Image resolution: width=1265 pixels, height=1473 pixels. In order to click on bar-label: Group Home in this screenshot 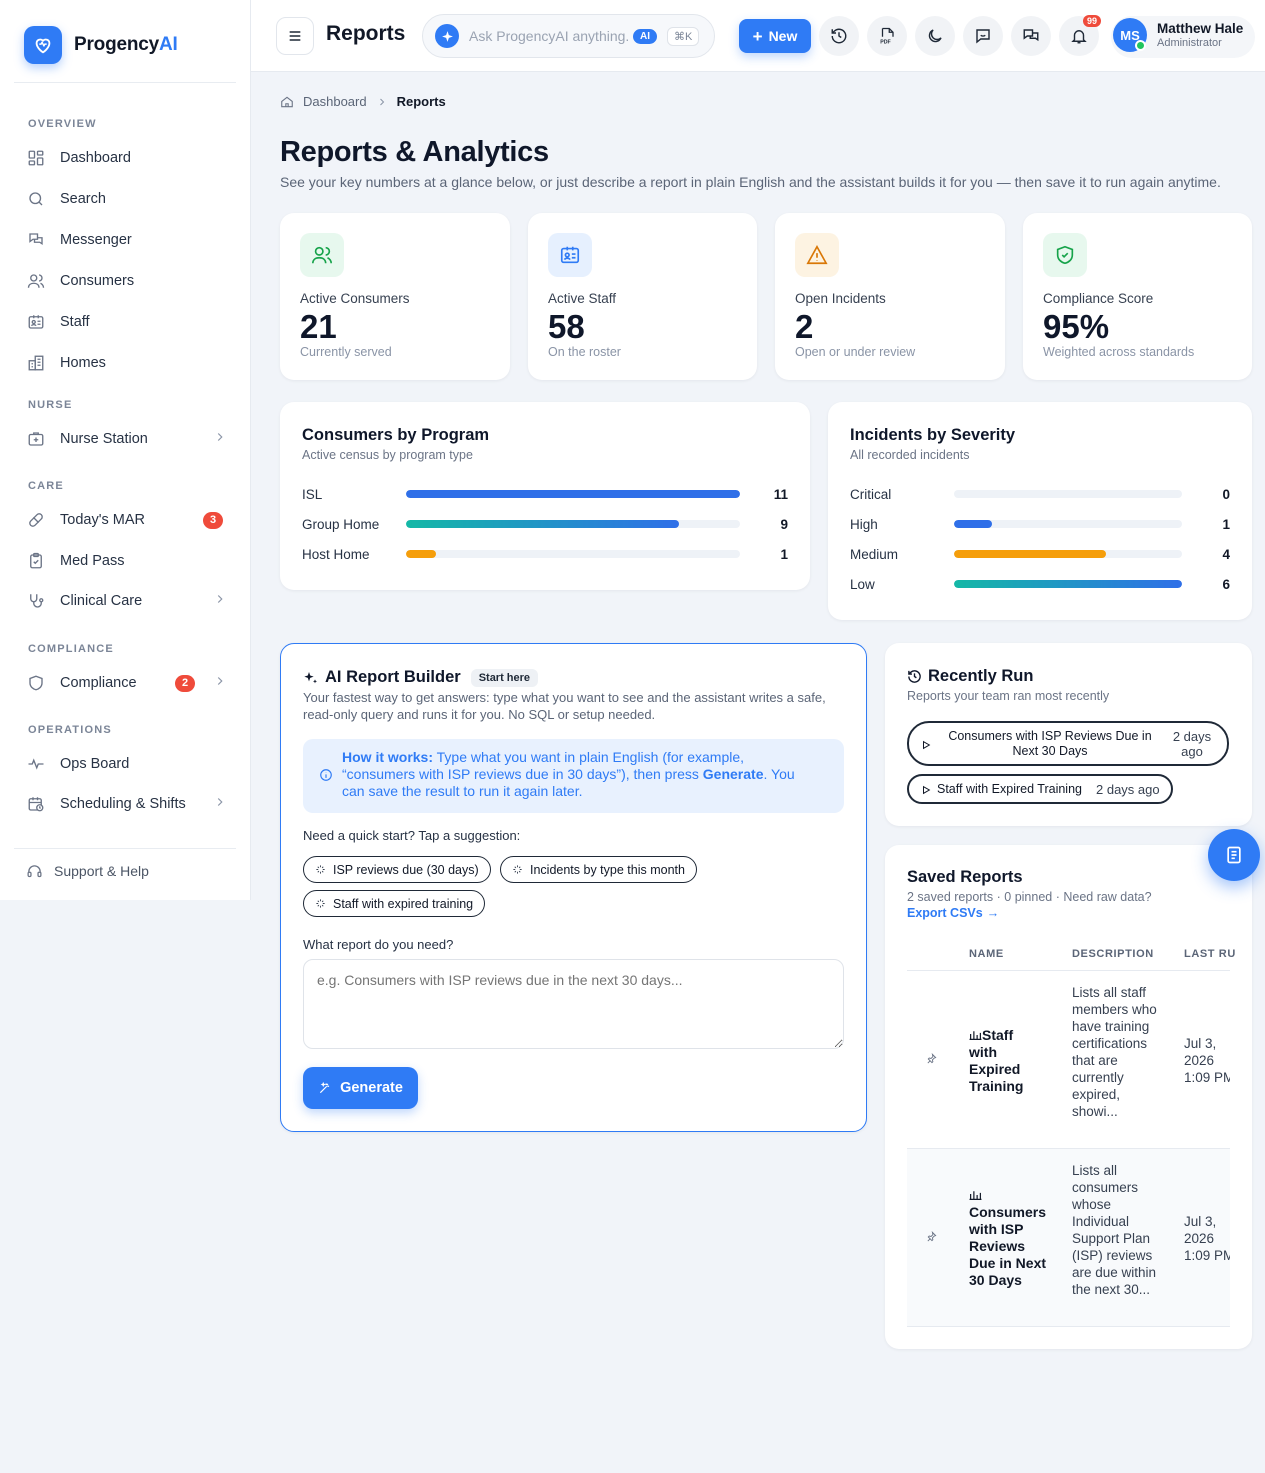, I will do `click(341, 524)`.